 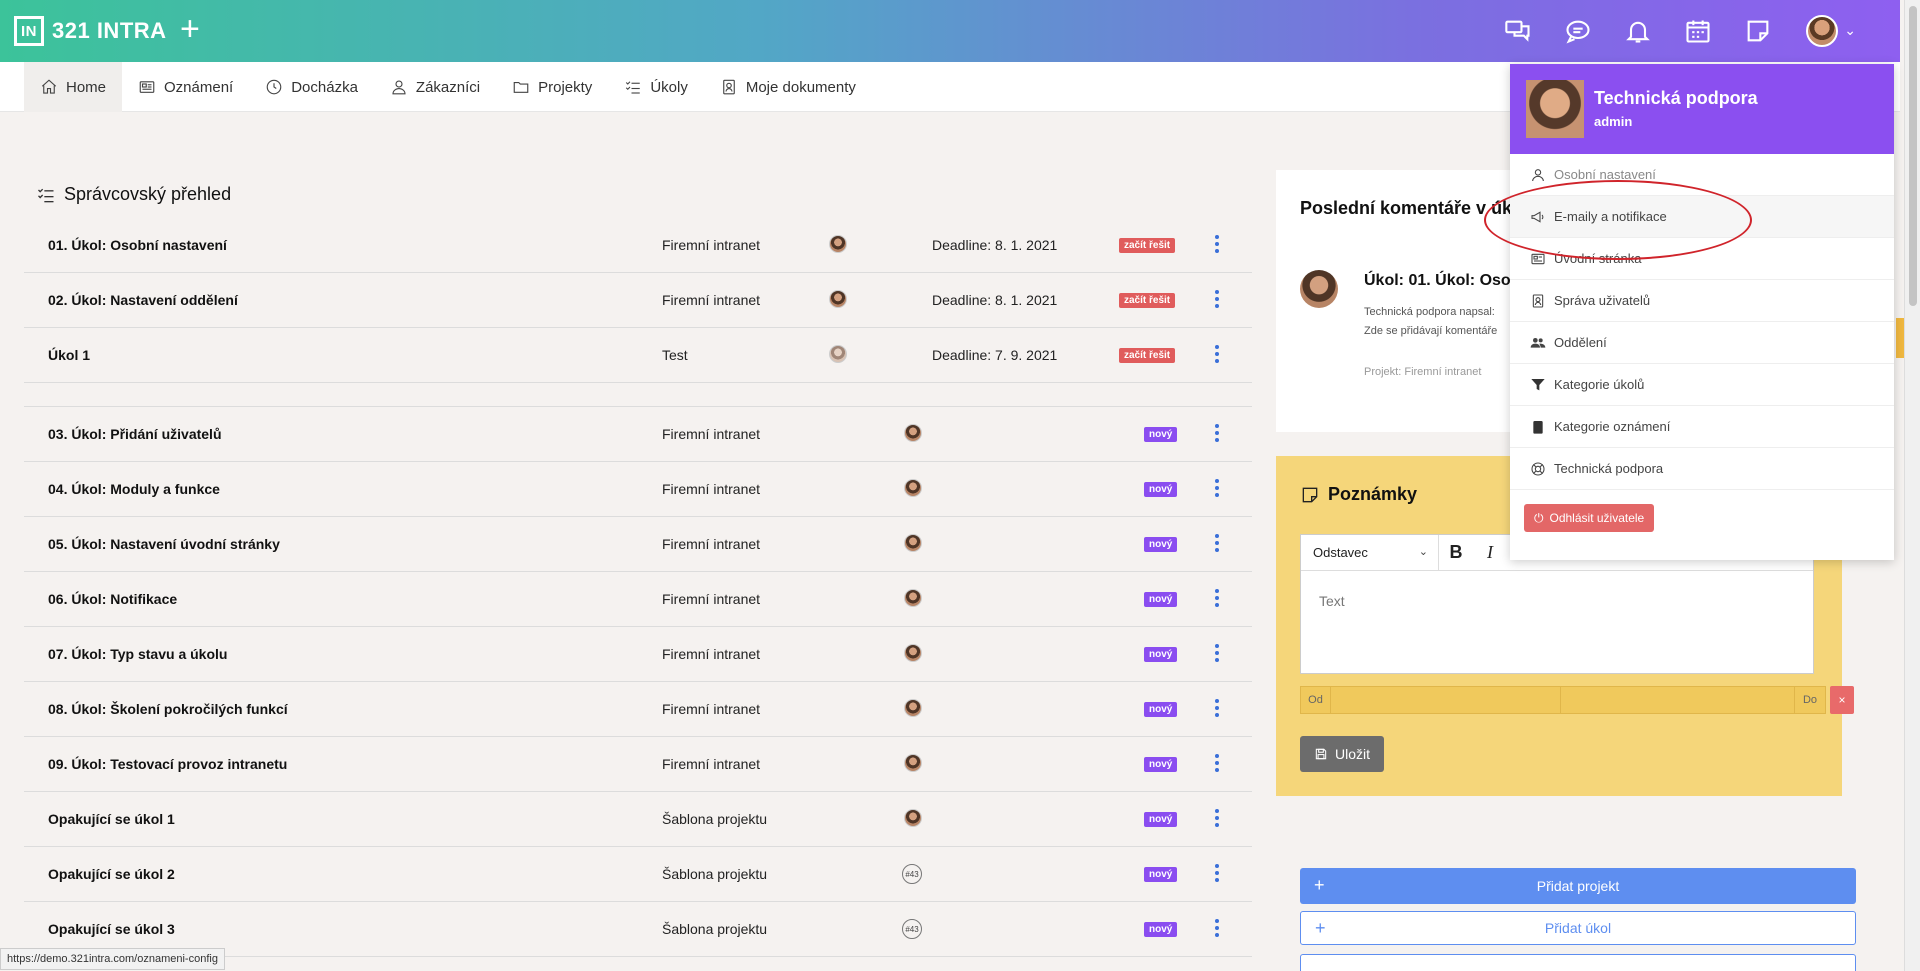 I want to click on add-task-button: + Přidat úkol, so click(x=1578, y=928).